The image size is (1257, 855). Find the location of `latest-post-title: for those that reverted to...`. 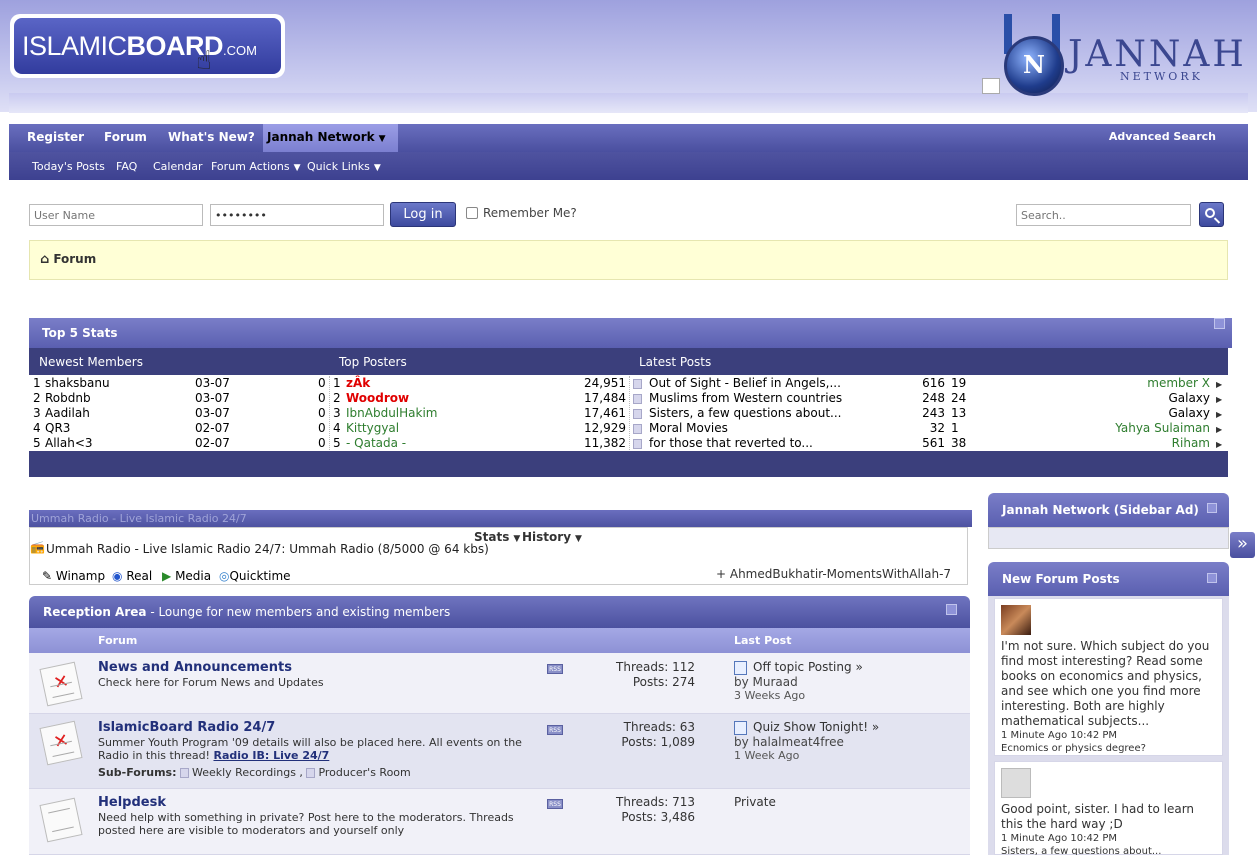

latest-post-title: for those that reverted to... is located at coordinates (731, 443).